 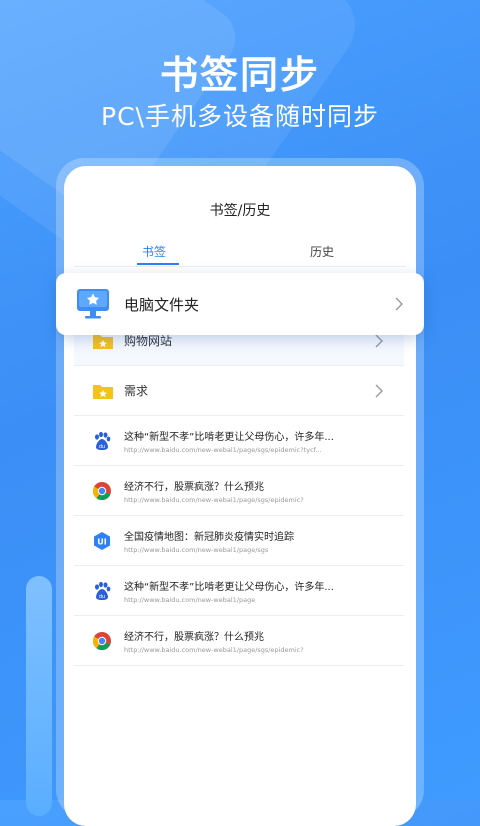 What do you see at coordinates (209, 537) in the screenshot?
I see `link-title: 全国疫情地图：新冠肺炎疫情实时追踪` at bounding box center [209, 537].